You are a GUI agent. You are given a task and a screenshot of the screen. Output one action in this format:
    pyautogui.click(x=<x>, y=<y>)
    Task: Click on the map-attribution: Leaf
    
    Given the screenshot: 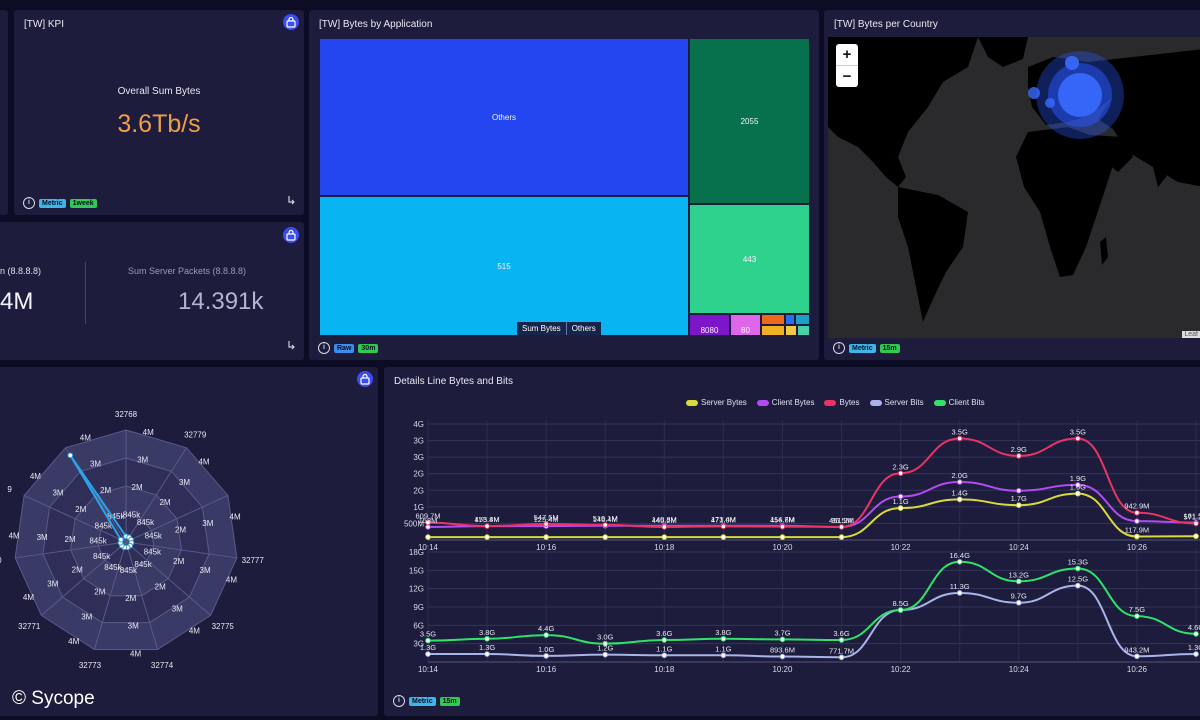 What is the action you would take?
    pyautogui.click(x=1191, y=334)
    